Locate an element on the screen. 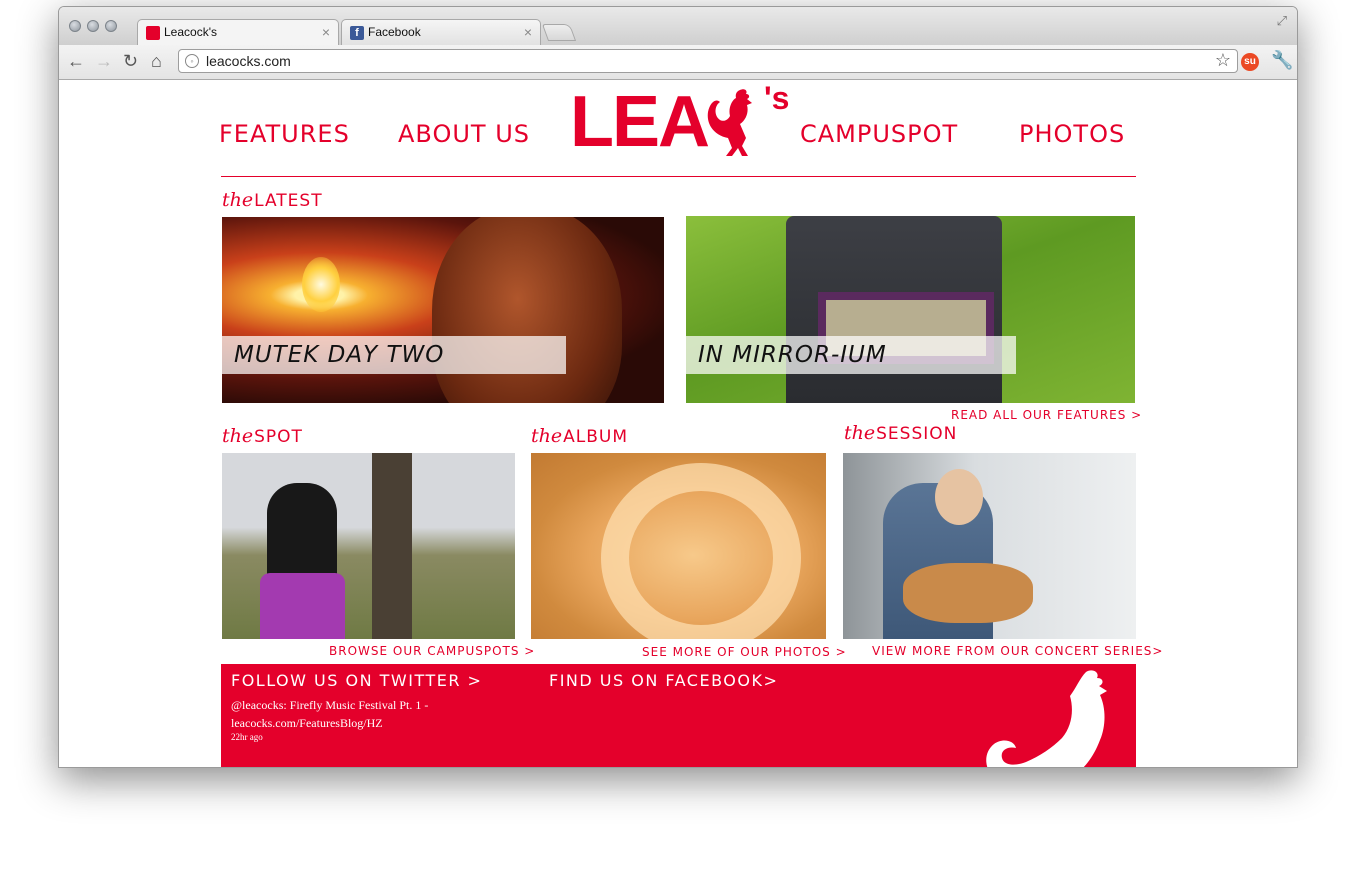 The image size is (1354, 870). face-shape is located at coordinates (959, 497).